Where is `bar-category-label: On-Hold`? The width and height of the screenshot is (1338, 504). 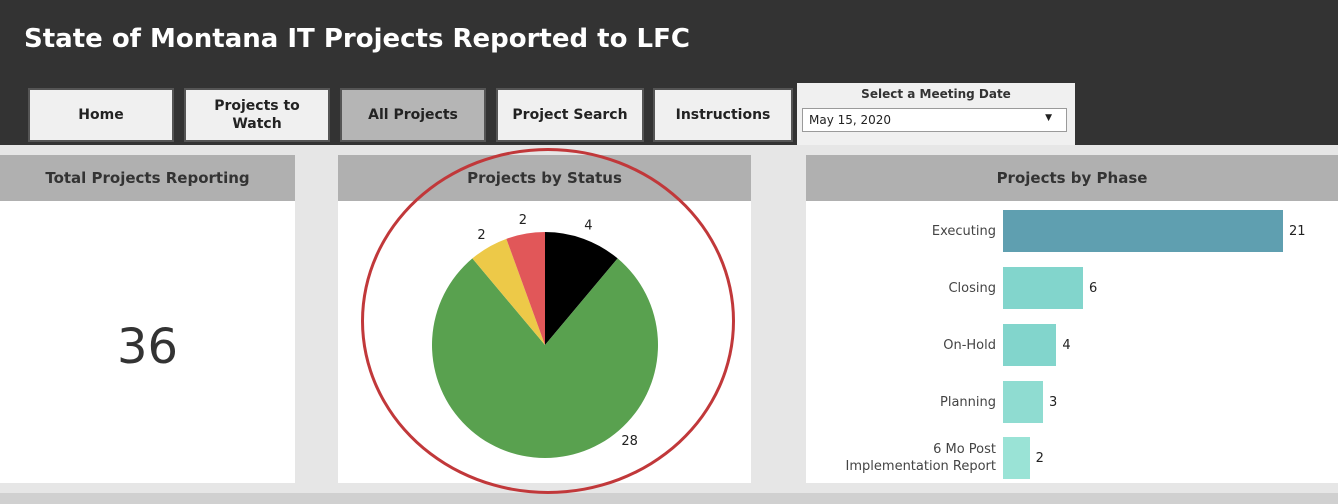 bar-category-label: On-Hold is located at coordinates (969, 345).